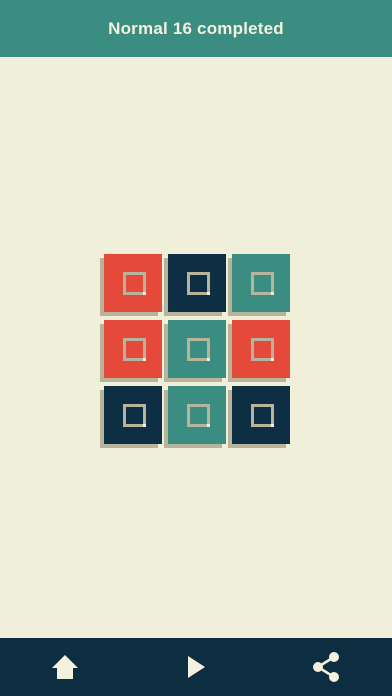 This screenshot has width=392, height=696. I want to click on puzzle-tile-r1-c1, so click(133, 283).